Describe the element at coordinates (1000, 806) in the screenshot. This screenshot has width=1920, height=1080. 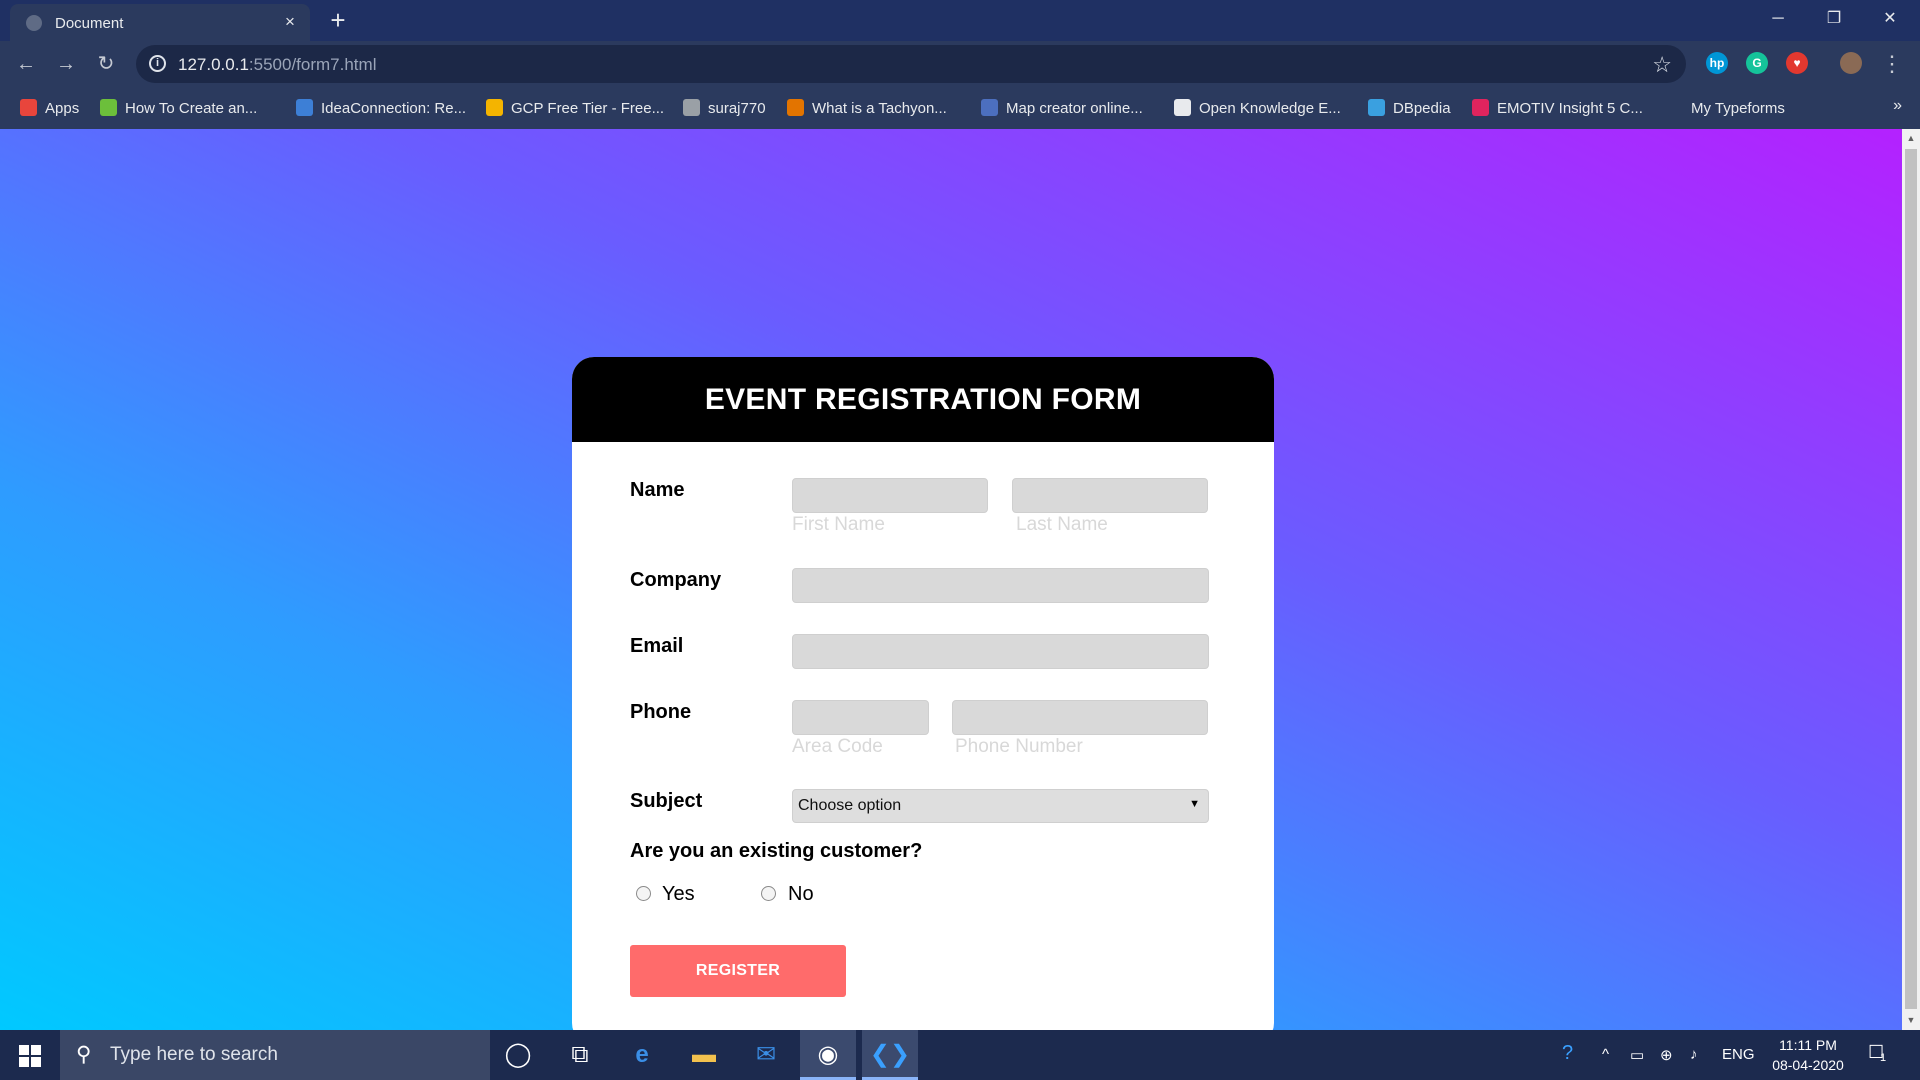
I see `subject-select: Choose option ▼` at that location.